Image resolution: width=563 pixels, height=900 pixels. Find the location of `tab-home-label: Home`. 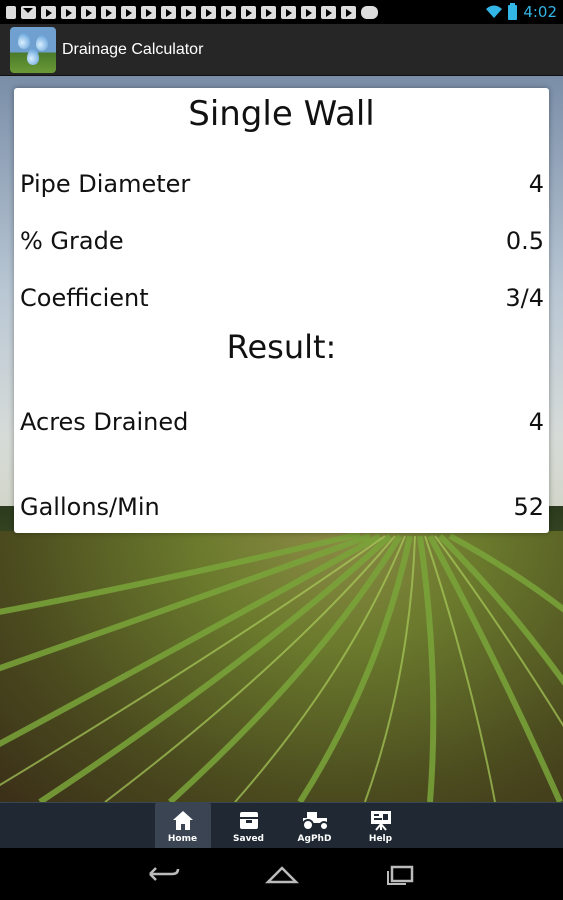

tab-home-label: Home is located at coordinates (182, 838).